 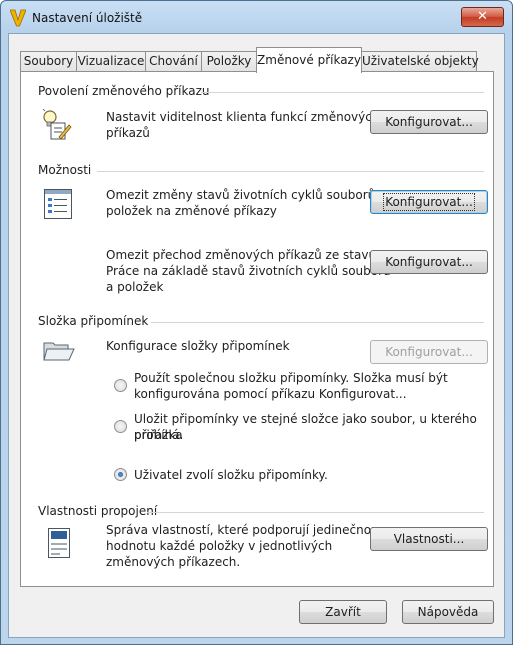 I want to click on section-title-options: Možnosti, so click(x=65, y=170).